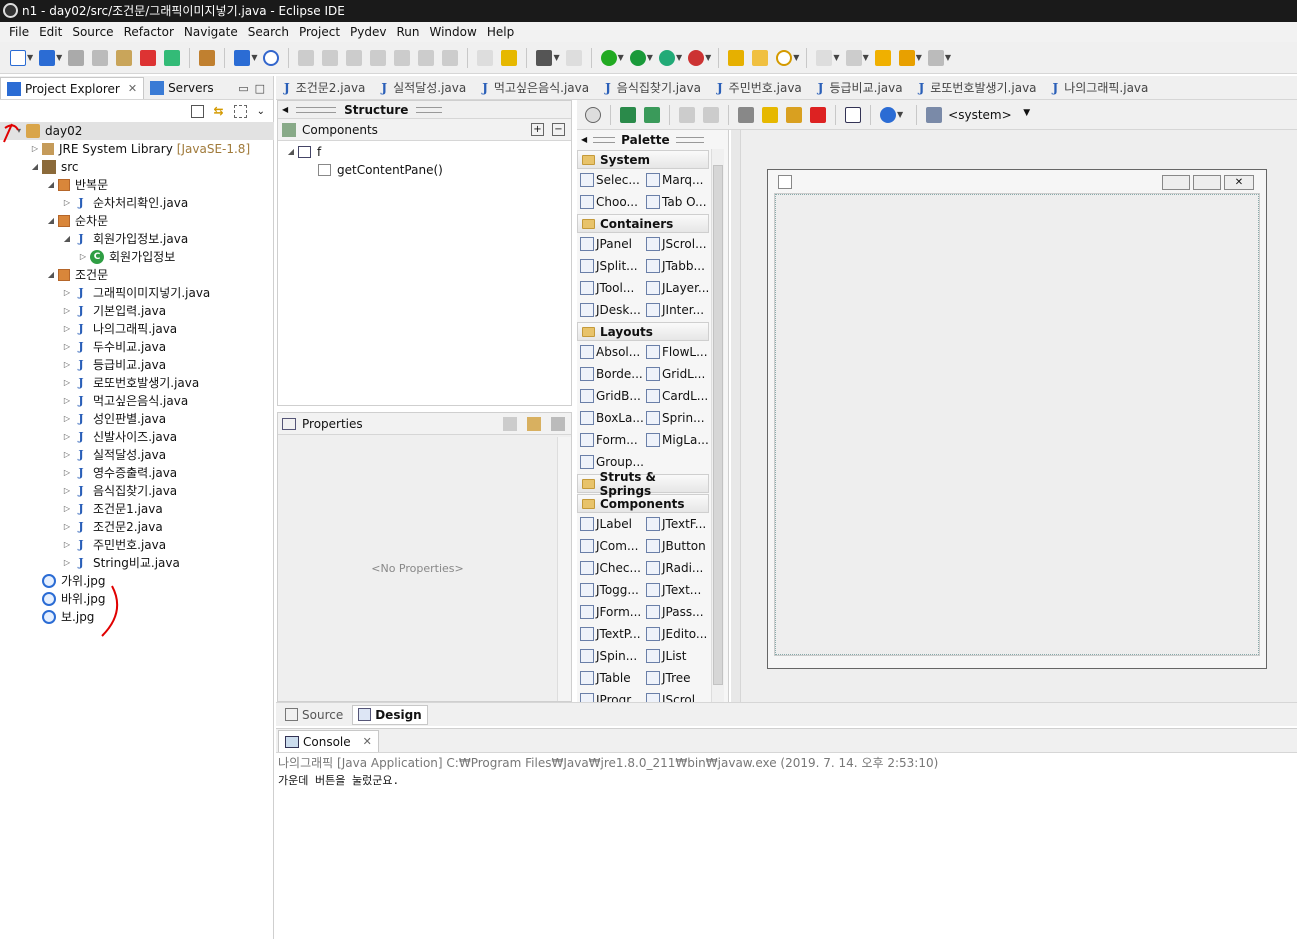 The width and height of the screenshot is (1297, 939). What do you see at coordinates (271, 57) in the screenshot?
I see `no-entry-icon` at bounding box center [271, 57].